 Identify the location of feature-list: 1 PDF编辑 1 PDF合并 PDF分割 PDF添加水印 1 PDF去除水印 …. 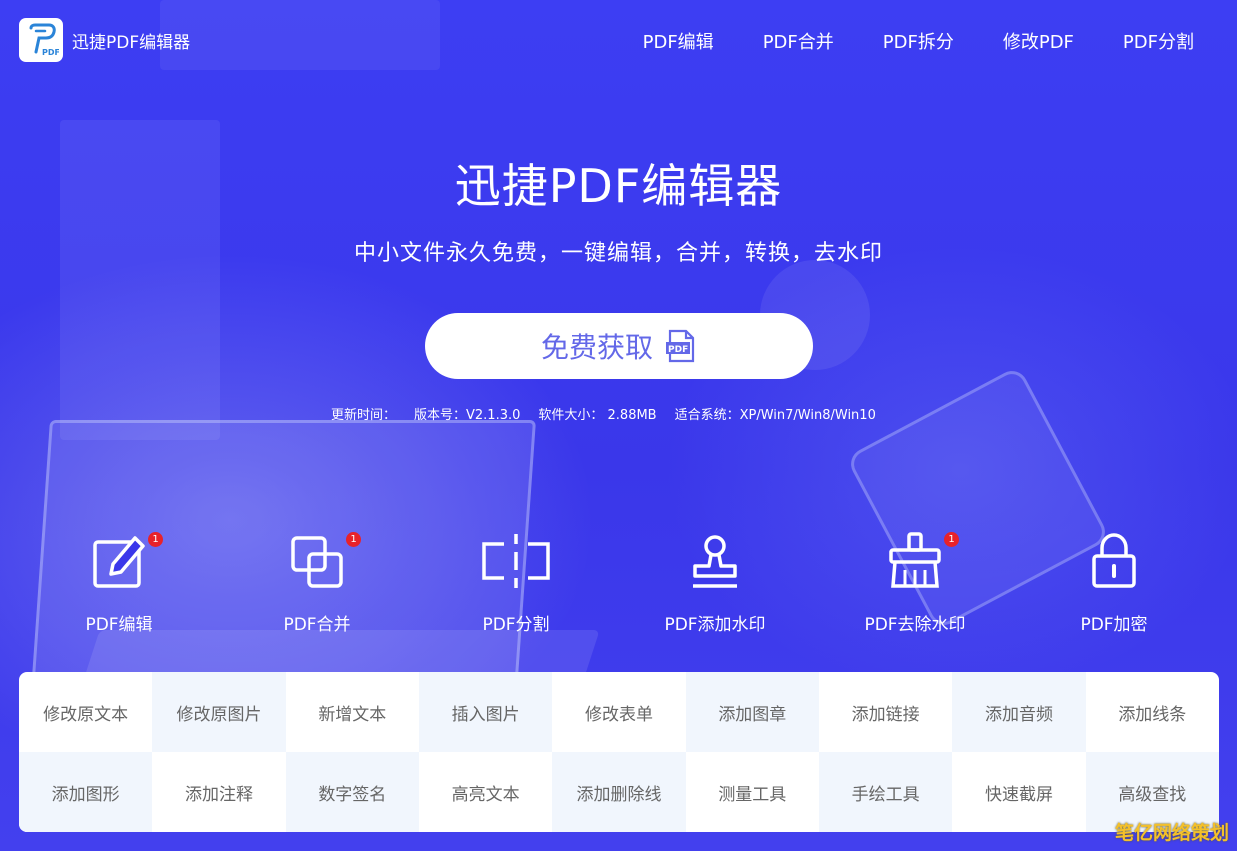
(618, 585).